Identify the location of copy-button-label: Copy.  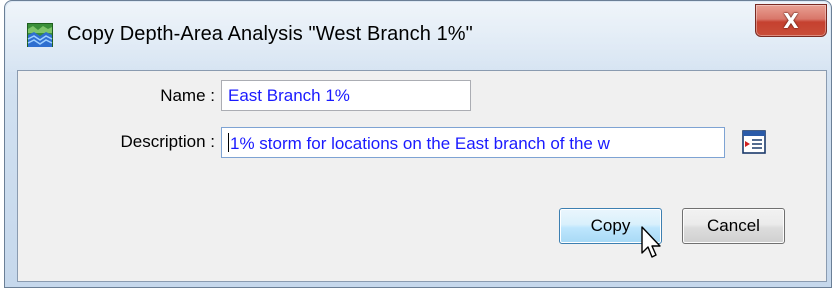
(610, 225).